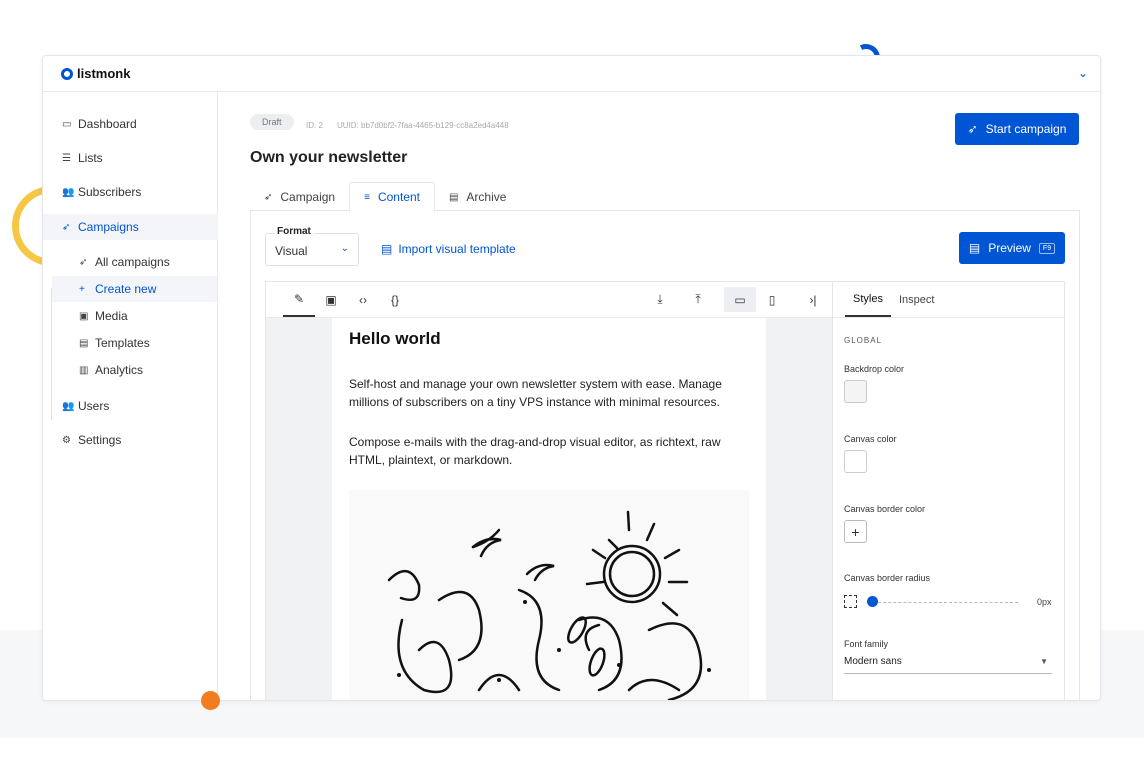  Describe the element at coordinates (363, 299) in the screenshot. I see `html-code-icon: ‹›` at that location.